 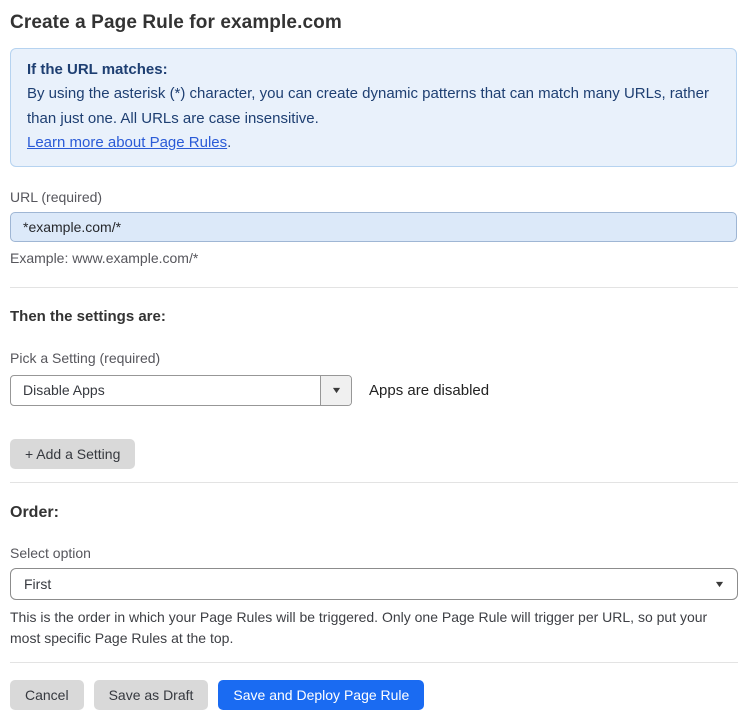 What do you see at coordinates (429, 391) in the screenshot?
I see `setting-status-text: Apps are disabled` at bounding box center [429, 391].